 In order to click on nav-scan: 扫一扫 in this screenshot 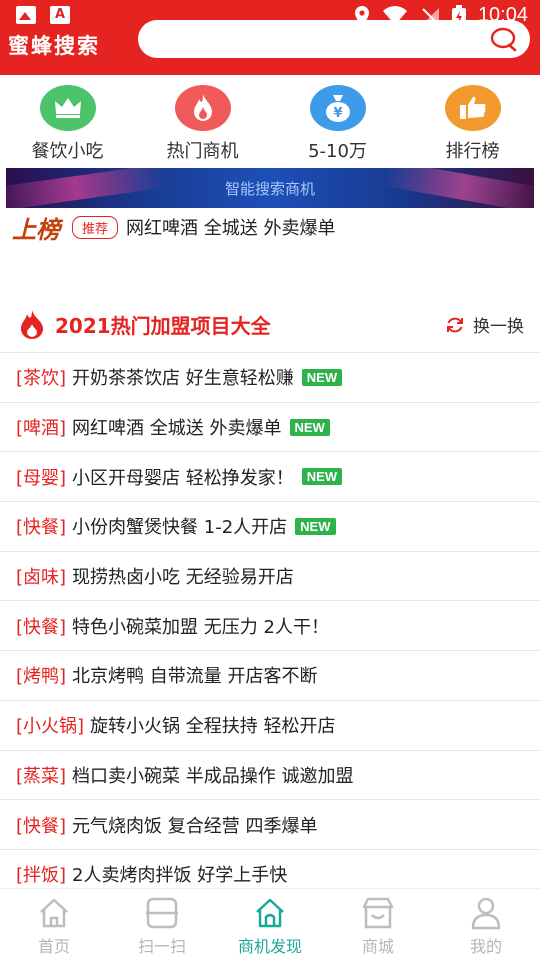, I will do `click(162, 924)`.